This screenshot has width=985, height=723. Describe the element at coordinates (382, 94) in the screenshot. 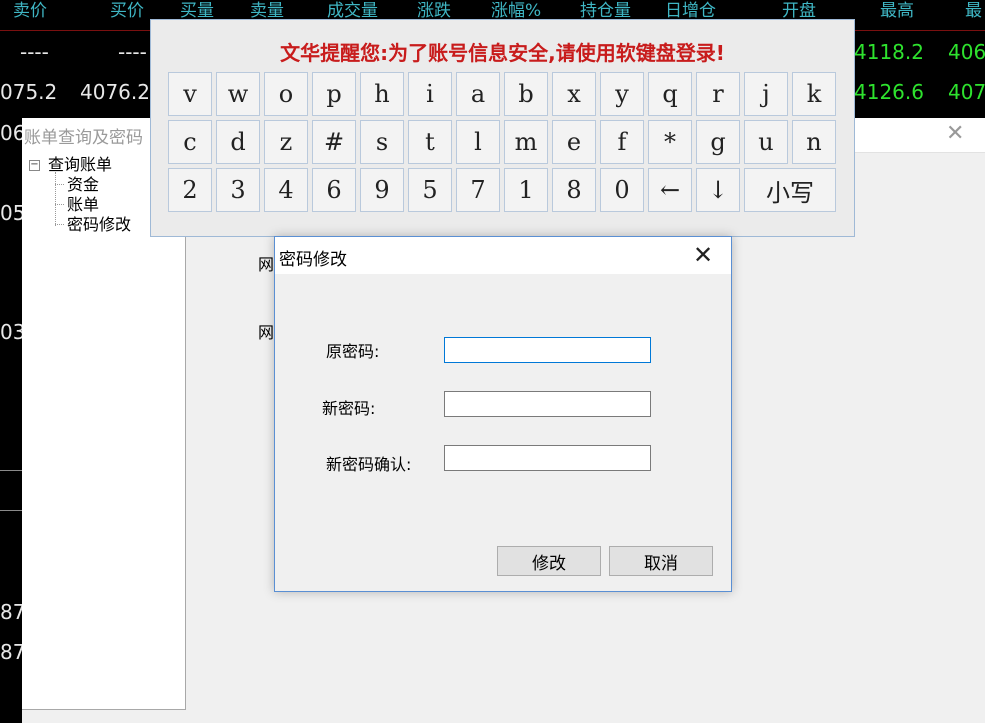

I see `keyboard-key: h` at that location.